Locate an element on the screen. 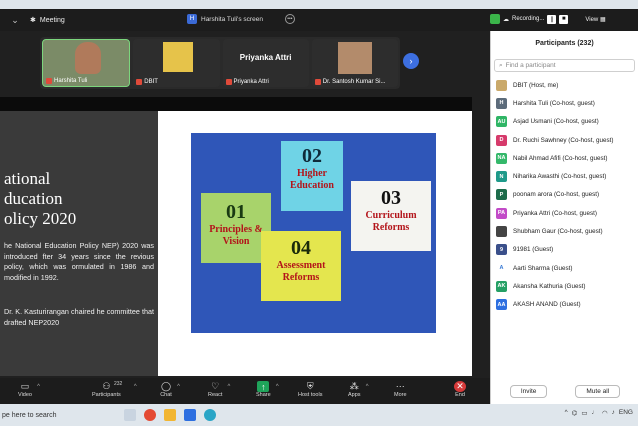  shield-icon: ⛨ is located at coordinates (310, 386).